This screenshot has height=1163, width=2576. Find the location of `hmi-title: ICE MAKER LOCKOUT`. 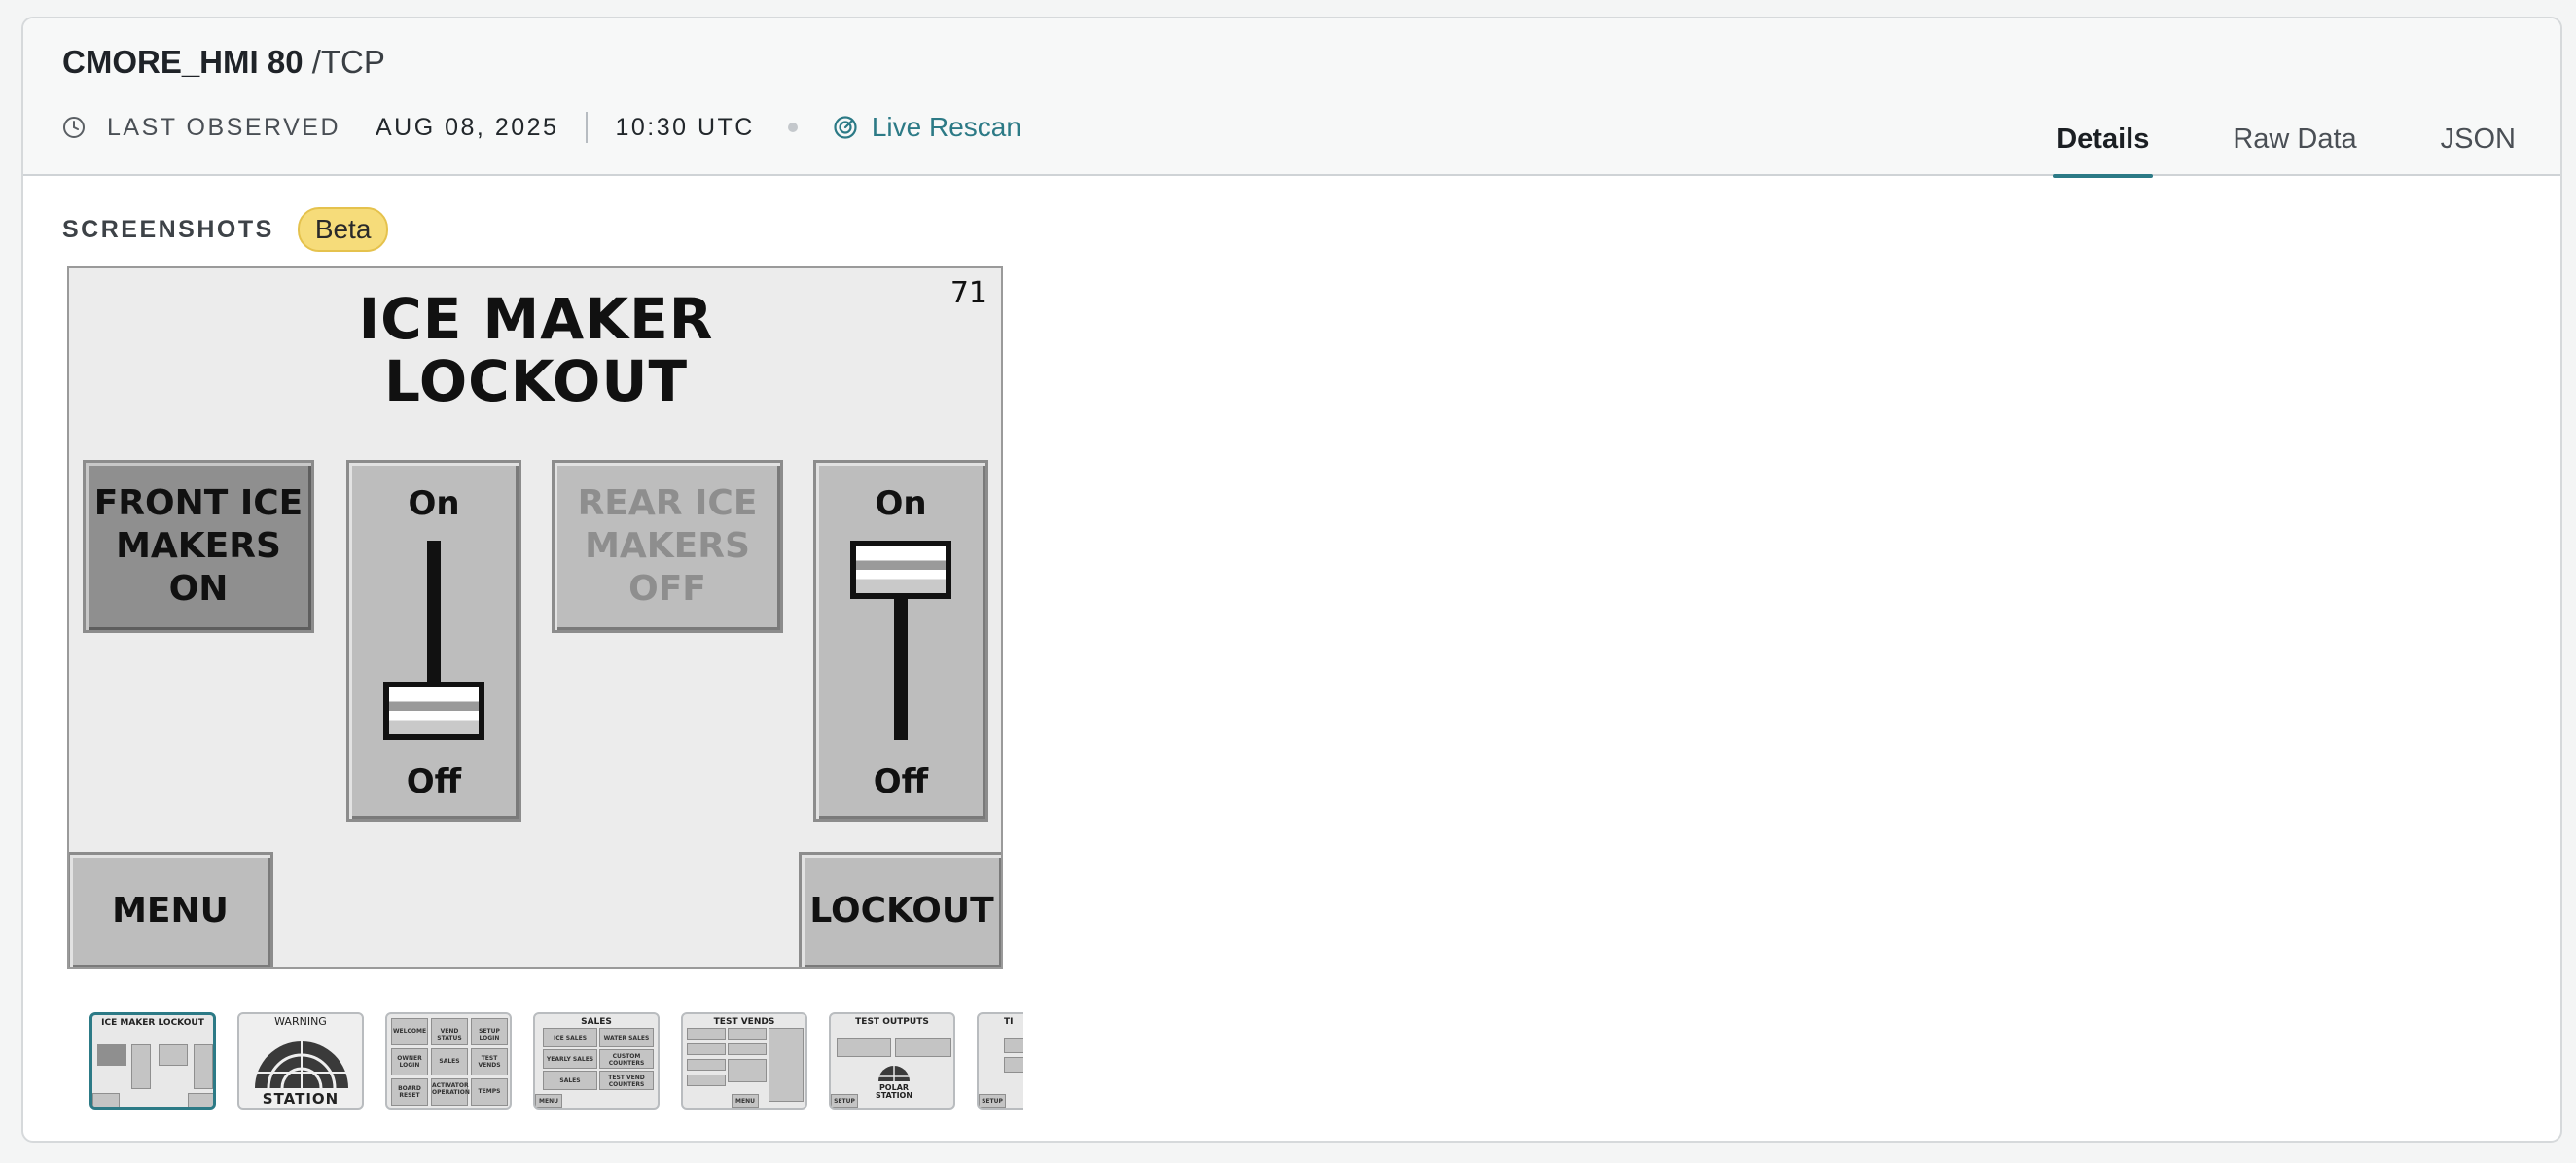

hmi-title: ICE MAKER LOCKOUT is located at coordinates (535, 350).